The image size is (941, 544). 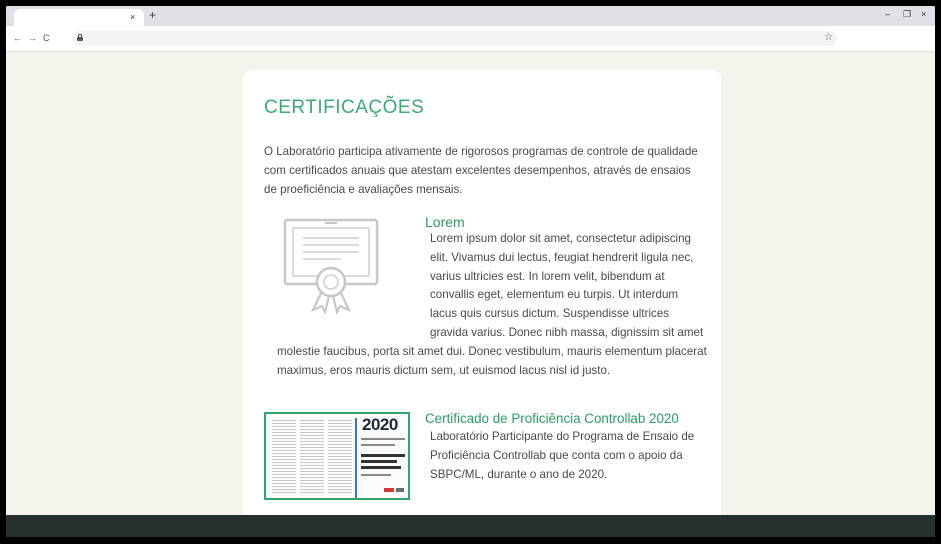 What do you see at coordinates (887, 14) in the screenshot?
I see `minimize-button: –` at bounding box center [887, 14].